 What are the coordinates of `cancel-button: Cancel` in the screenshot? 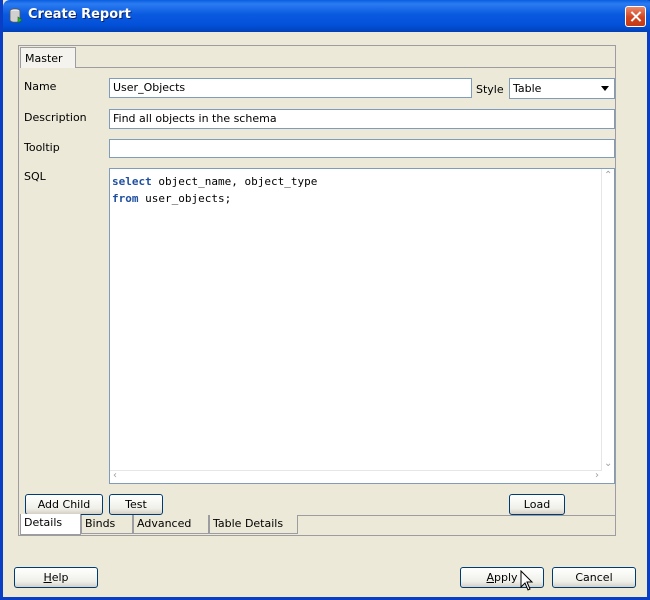 It's located at (594, 577).